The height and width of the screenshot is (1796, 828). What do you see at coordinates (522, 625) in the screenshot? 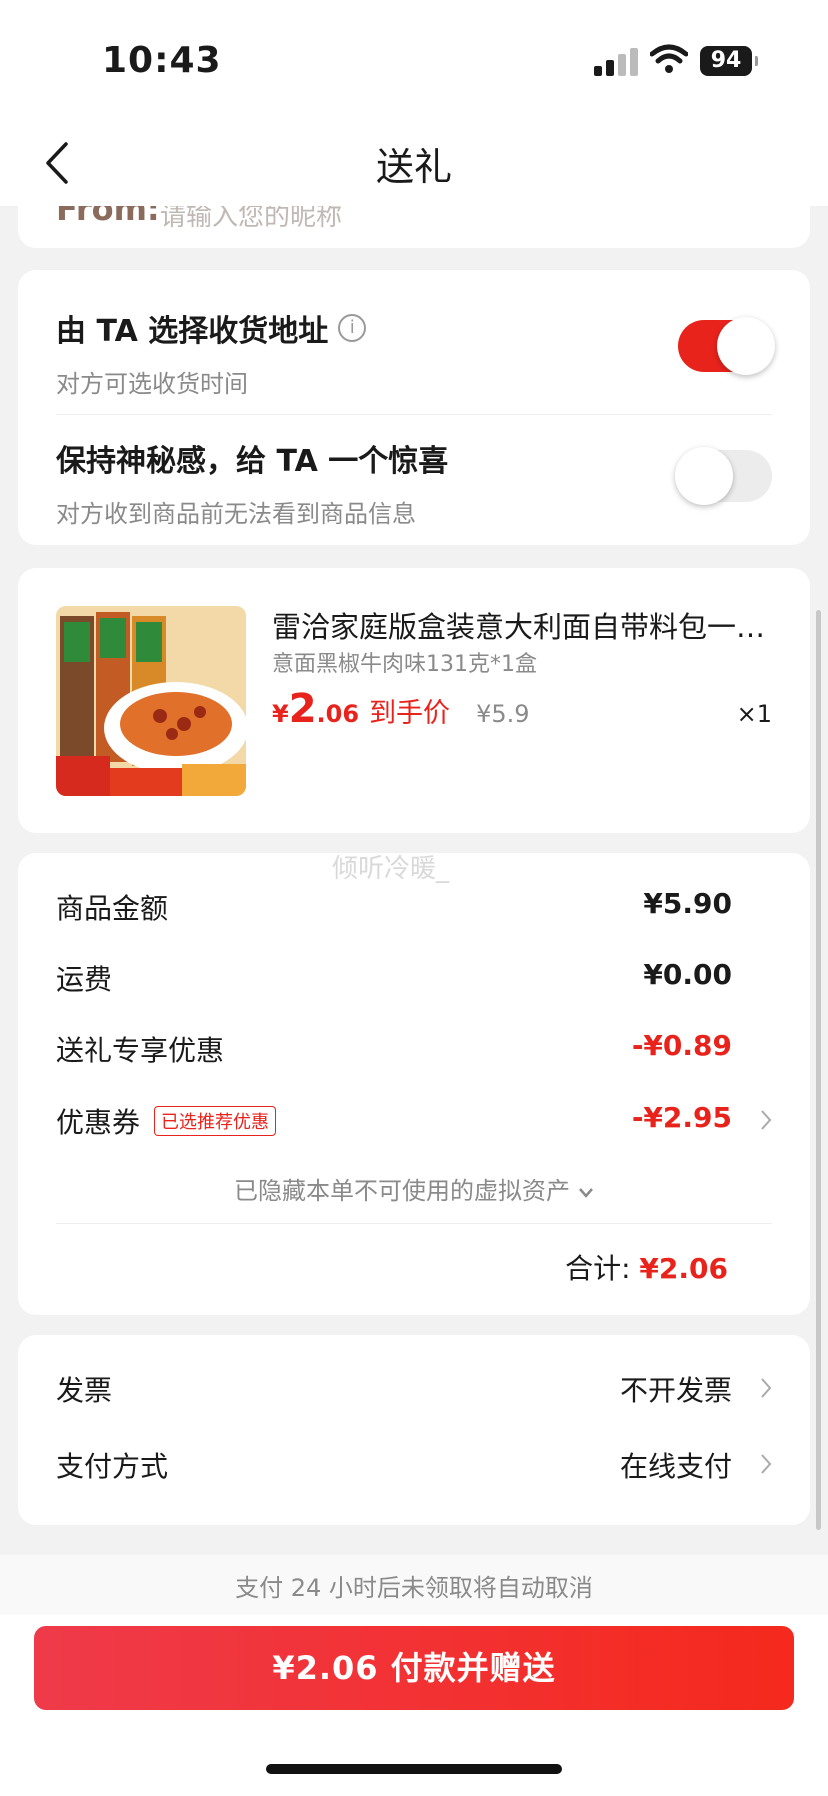
I see `product-name: 雷洽家庭版盒装意大利面自带料包一整盒` at bounding box center [522, 625].